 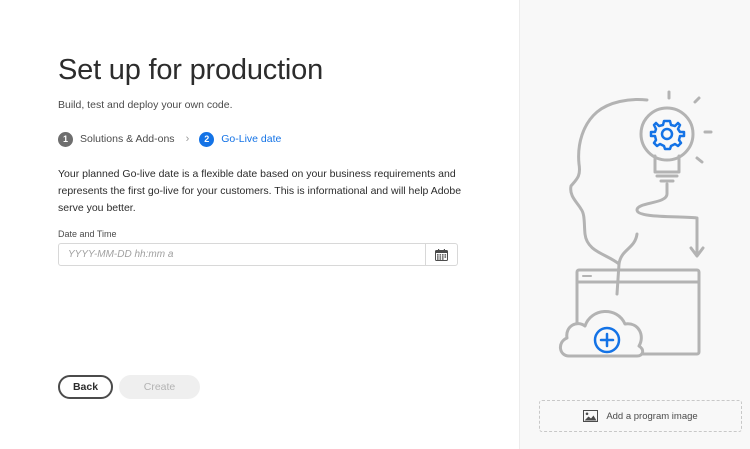 I want to click on chevron-right-icon: ›, so click(x=187, y=139).